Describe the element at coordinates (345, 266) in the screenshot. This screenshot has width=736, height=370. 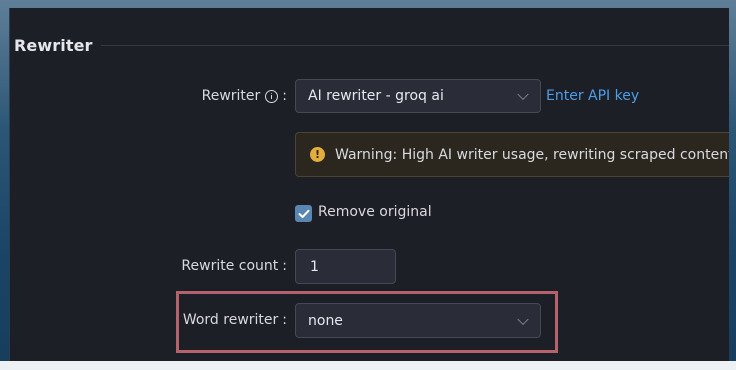
I see `rewrite-count-input: 1` at that location.